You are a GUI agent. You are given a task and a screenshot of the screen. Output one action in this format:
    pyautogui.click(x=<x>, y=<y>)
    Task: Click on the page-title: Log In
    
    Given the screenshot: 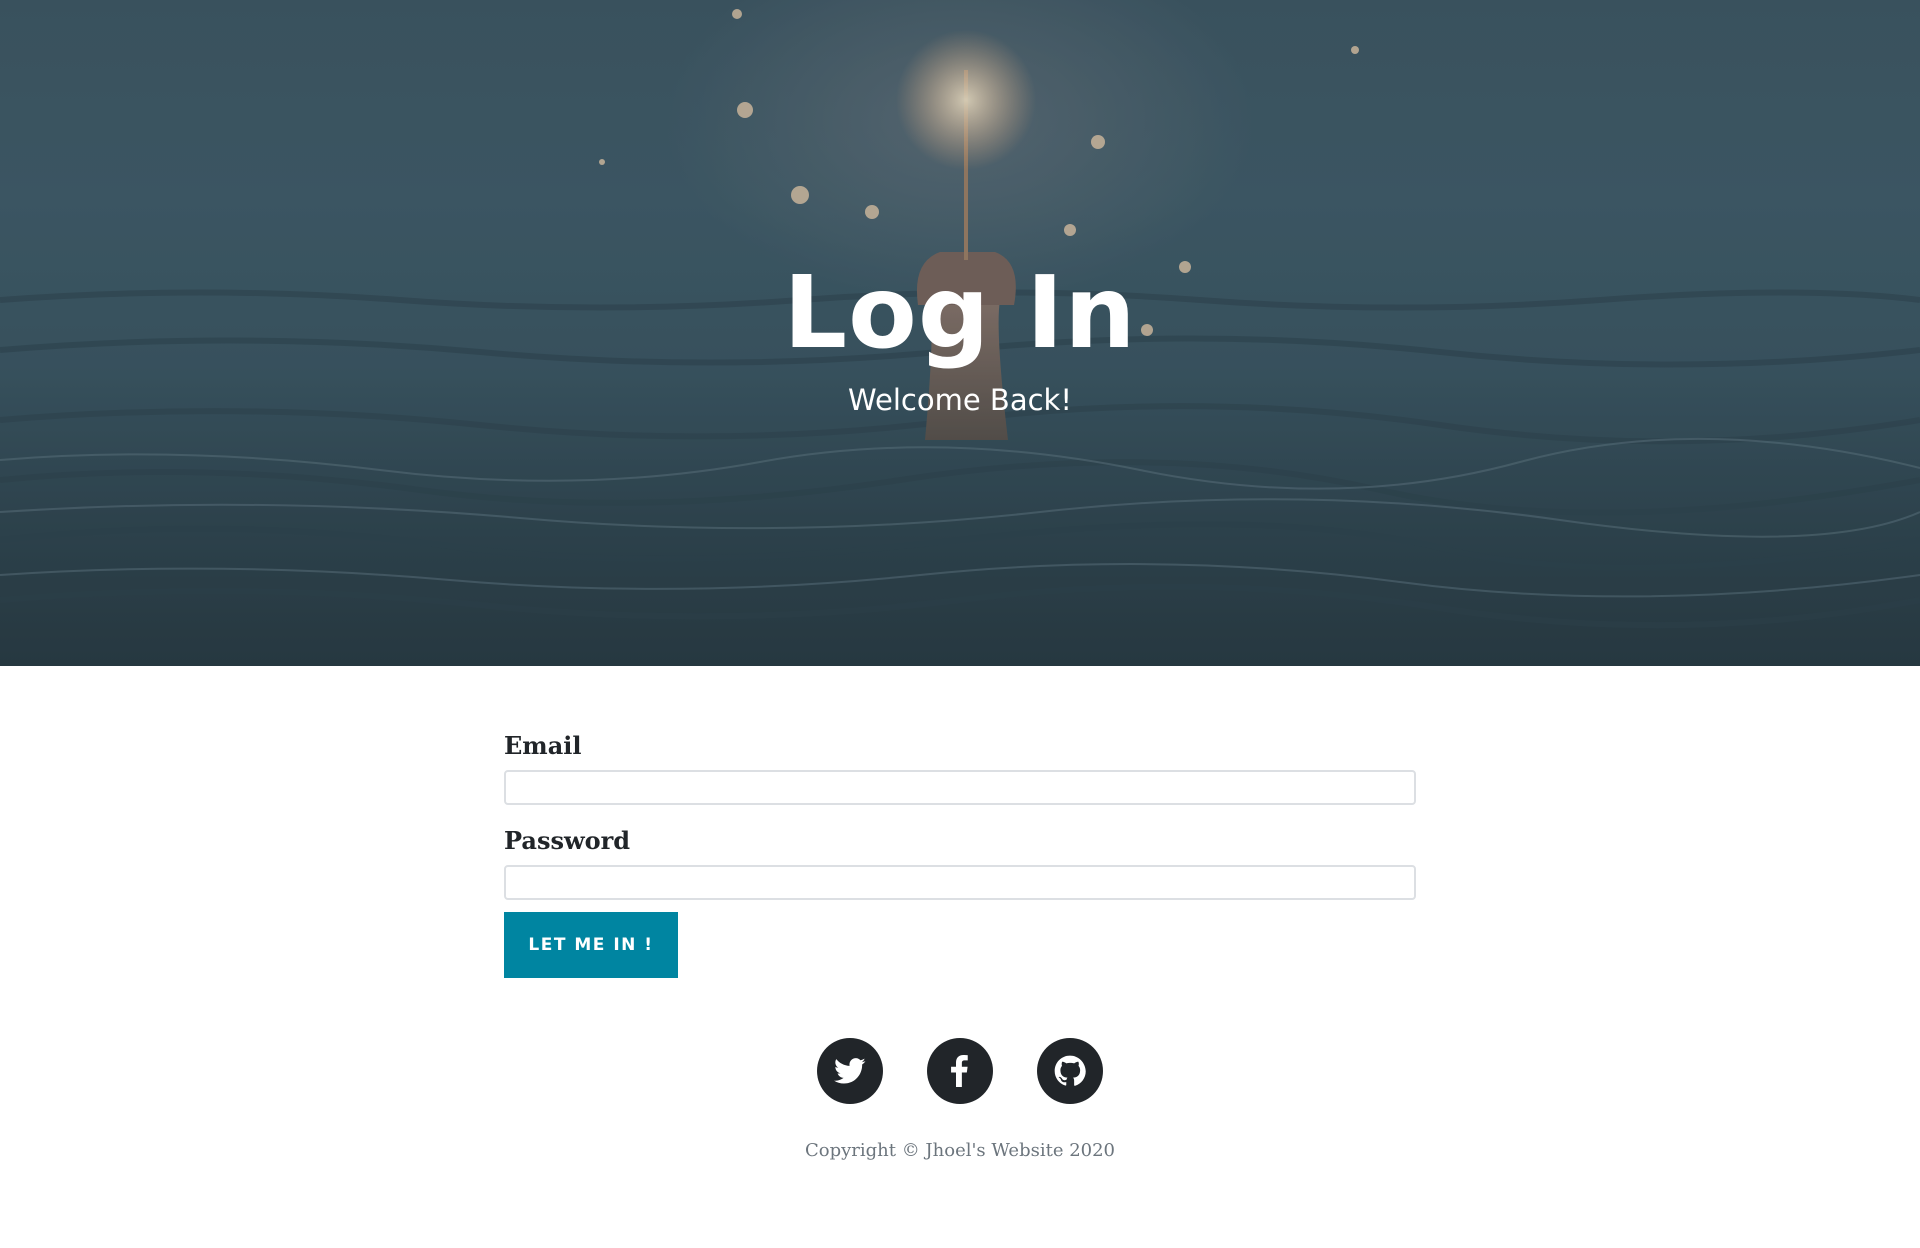 What is the action you would take?
    pyautogui.click(x=960, y=312)
    